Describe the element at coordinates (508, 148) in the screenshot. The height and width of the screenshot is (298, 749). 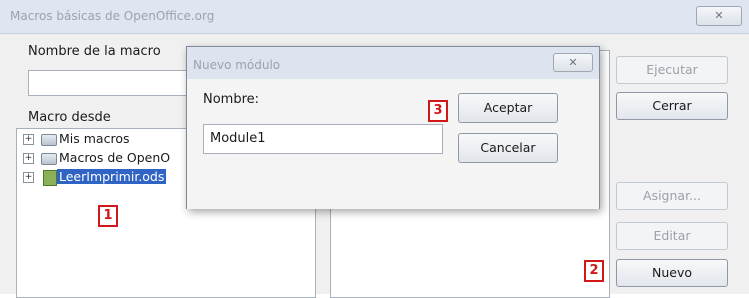
I see `cancel-button: Cancelar` at that location.